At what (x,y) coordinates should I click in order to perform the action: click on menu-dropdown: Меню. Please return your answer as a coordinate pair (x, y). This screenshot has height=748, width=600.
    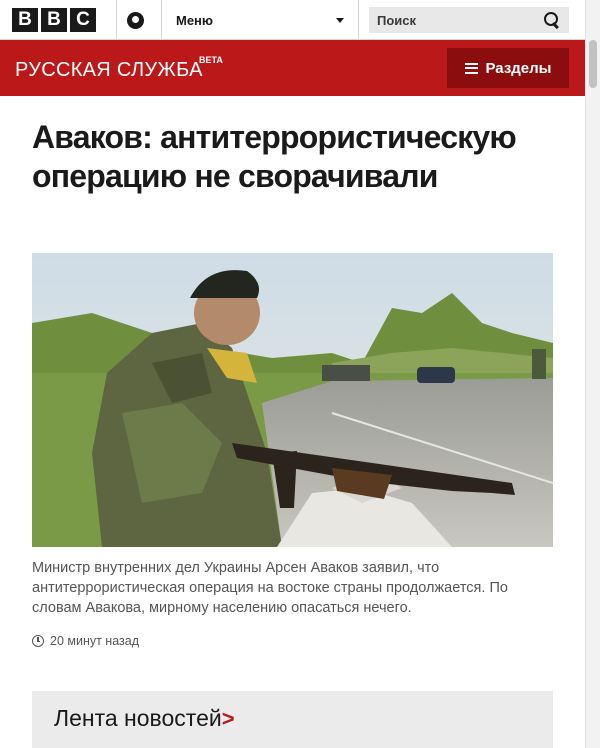
    Looking at the image, I should click on (260, 20).